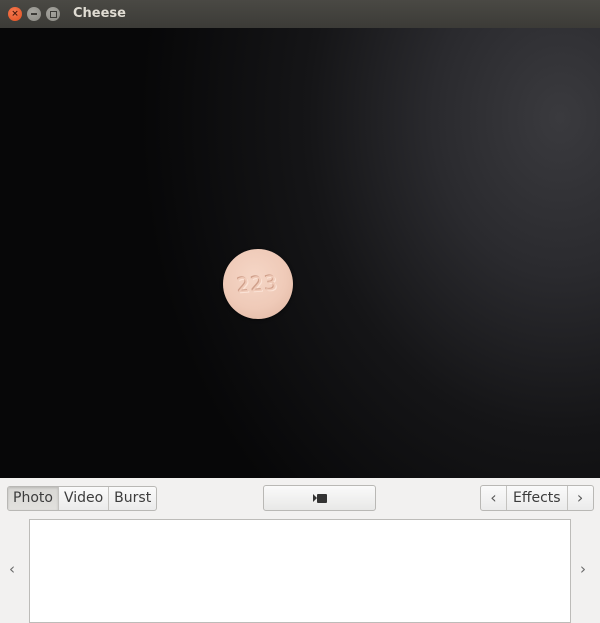  I want to click on pill-imprint: 223, so click(258, 284).